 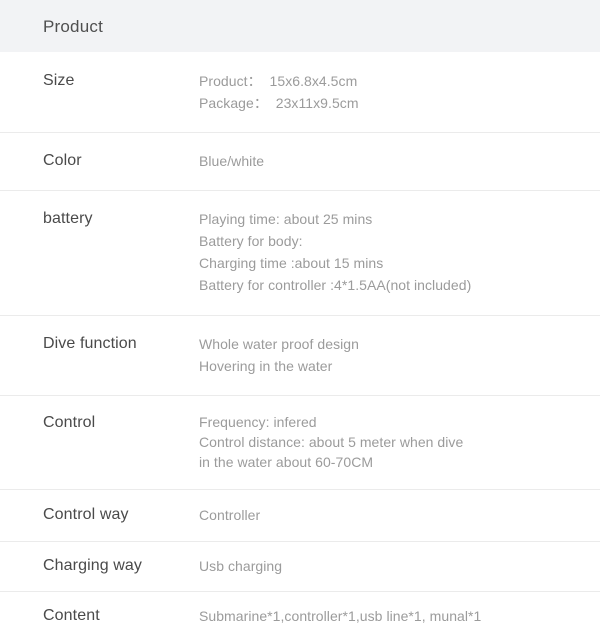 I want to click on spec-value-line: Controller, so click(x=230, y=515).